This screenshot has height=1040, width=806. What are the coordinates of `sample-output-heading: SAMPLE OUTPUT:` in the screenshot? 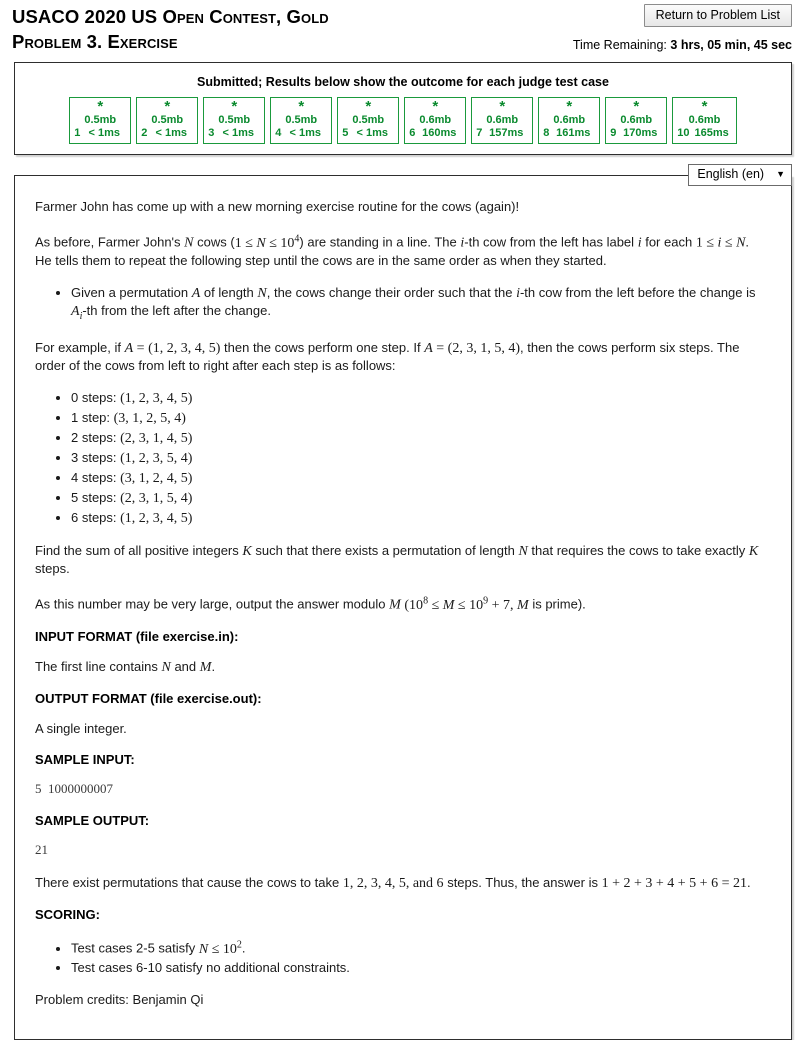 It's located at (92, 821).